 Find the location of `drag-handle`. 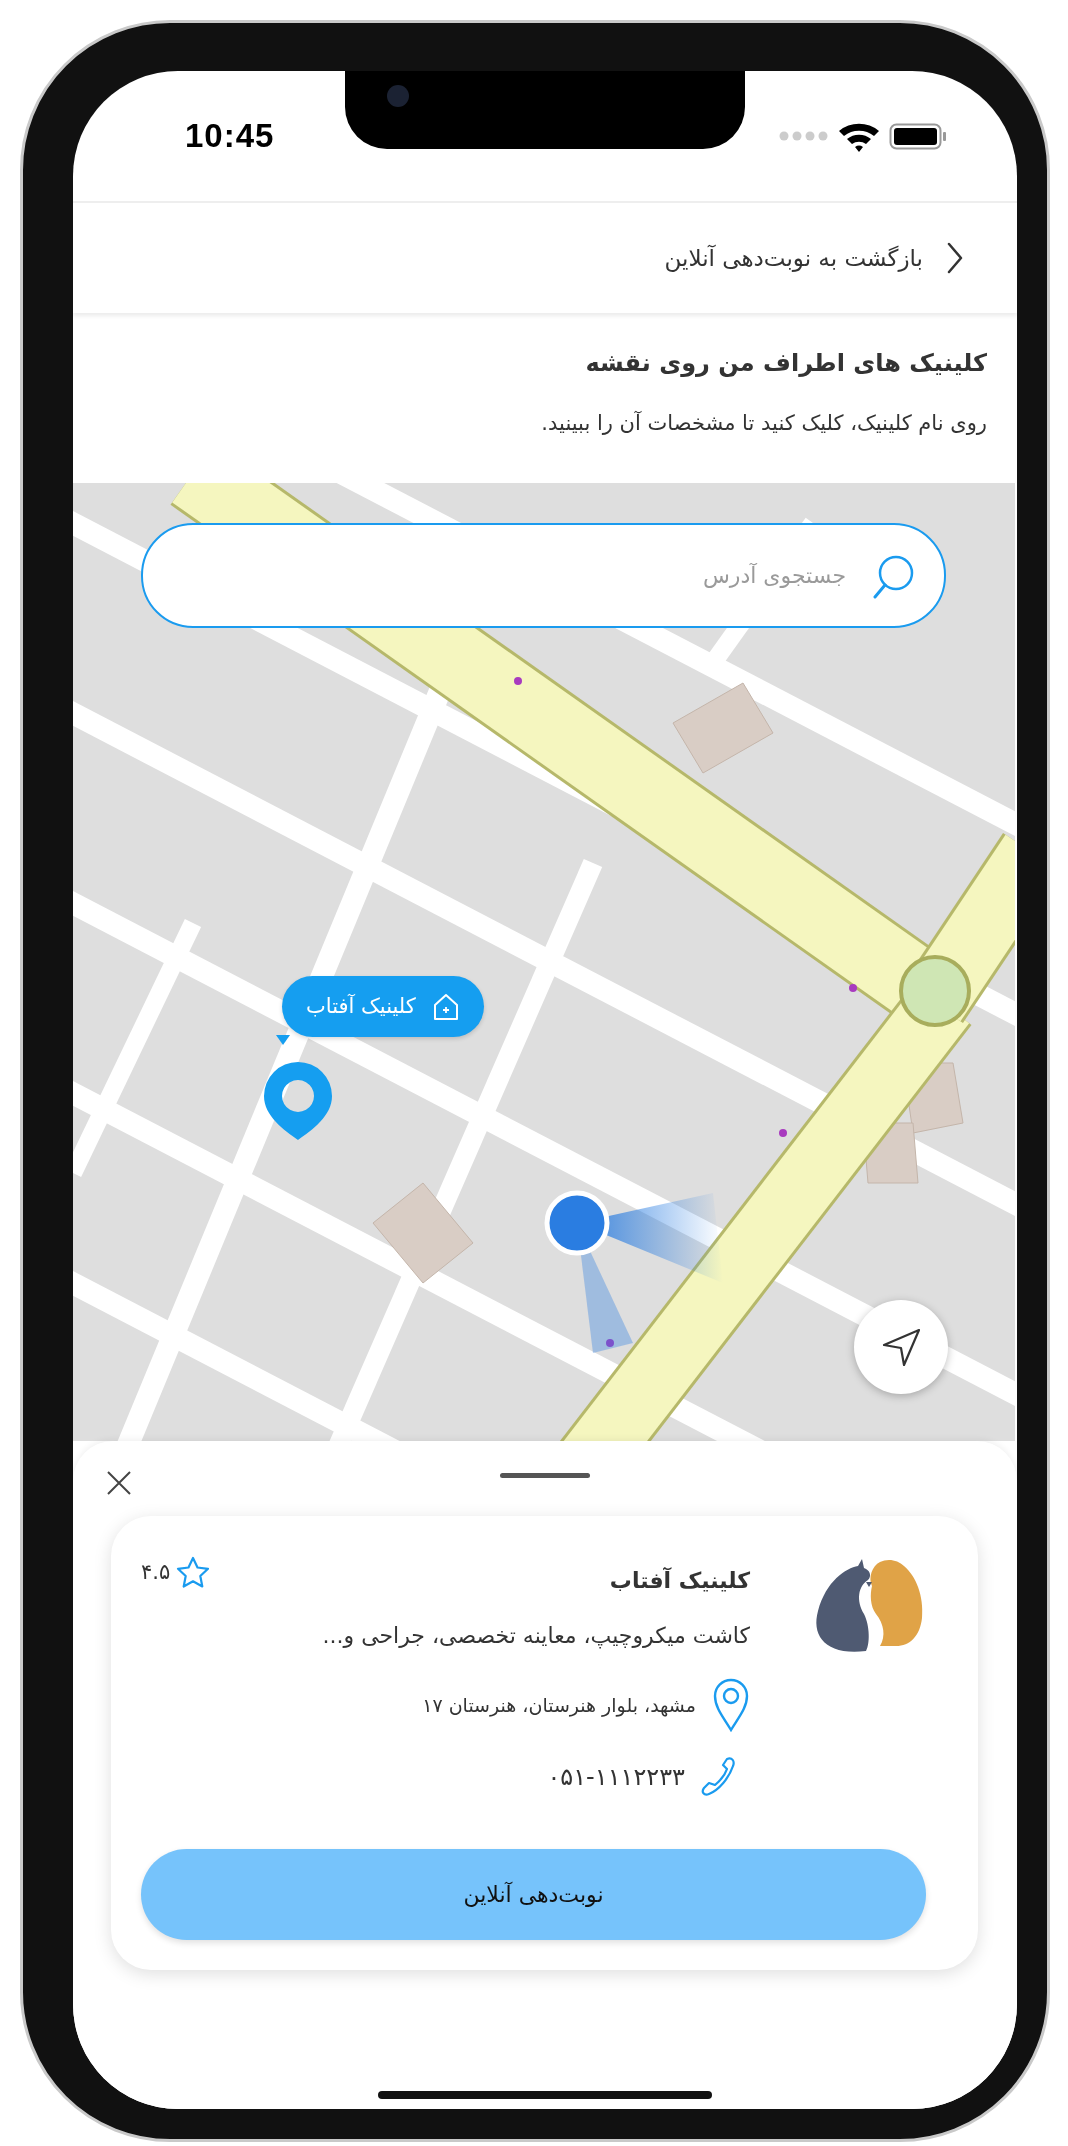

drag-handle is located at coordinates (545, 1475).